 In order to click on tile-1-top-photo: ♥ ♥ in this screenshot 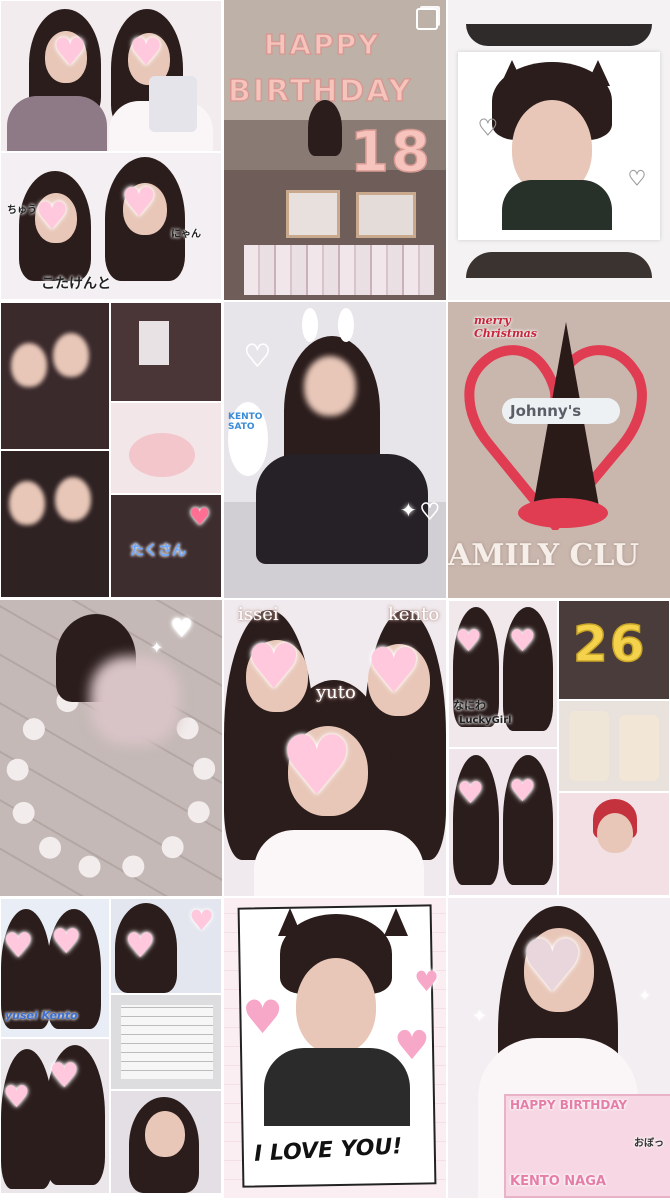, I will do `click(111, 76)`.